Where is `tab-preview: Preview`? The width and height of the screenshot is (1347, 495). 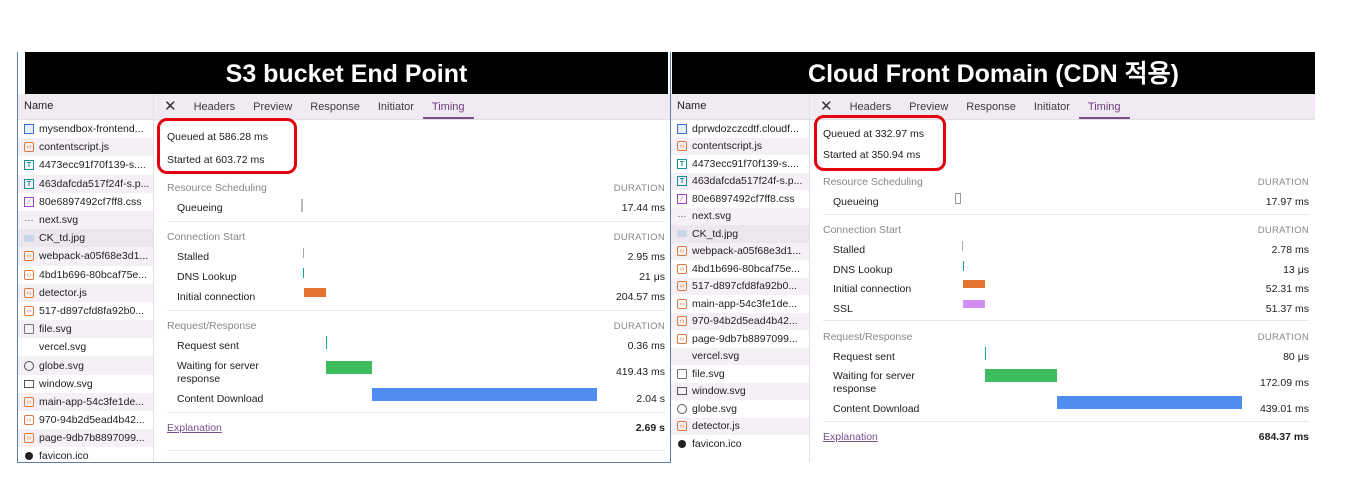
tab-preview: Preview is located at coordinates (272, 107).